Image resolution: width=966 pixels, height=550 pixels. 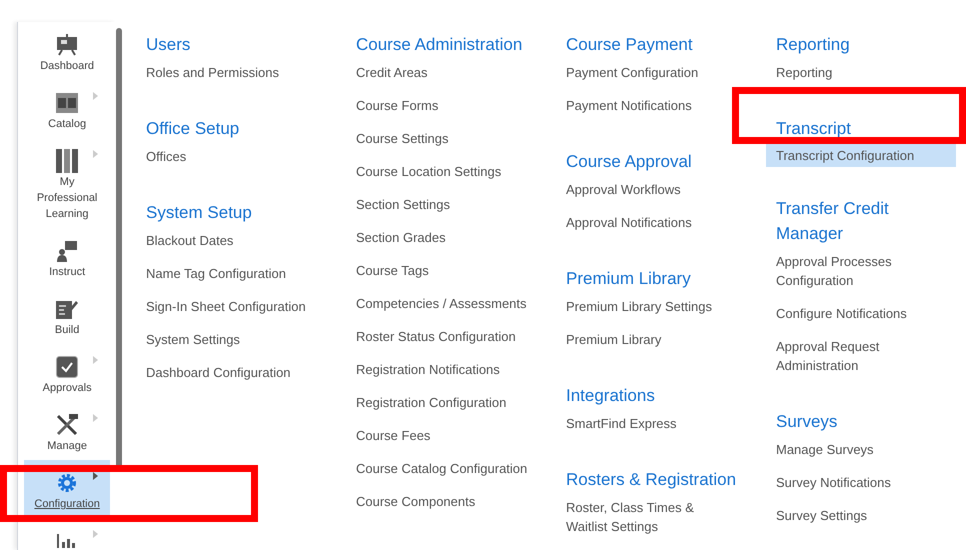 I want to click on section-heading: Course Approval, so click(x=629, y=162).